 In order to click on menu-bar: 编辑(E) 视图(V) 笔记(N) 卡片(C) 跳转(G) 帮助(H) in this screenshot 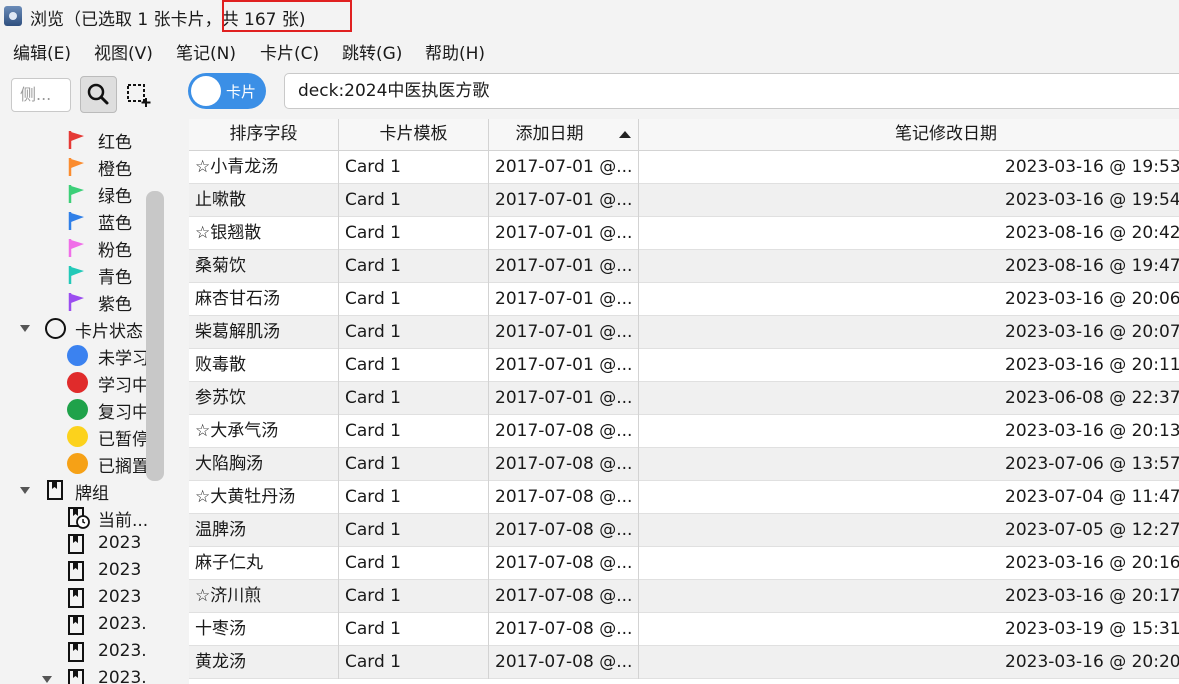, I will do `click(589, 49)`.